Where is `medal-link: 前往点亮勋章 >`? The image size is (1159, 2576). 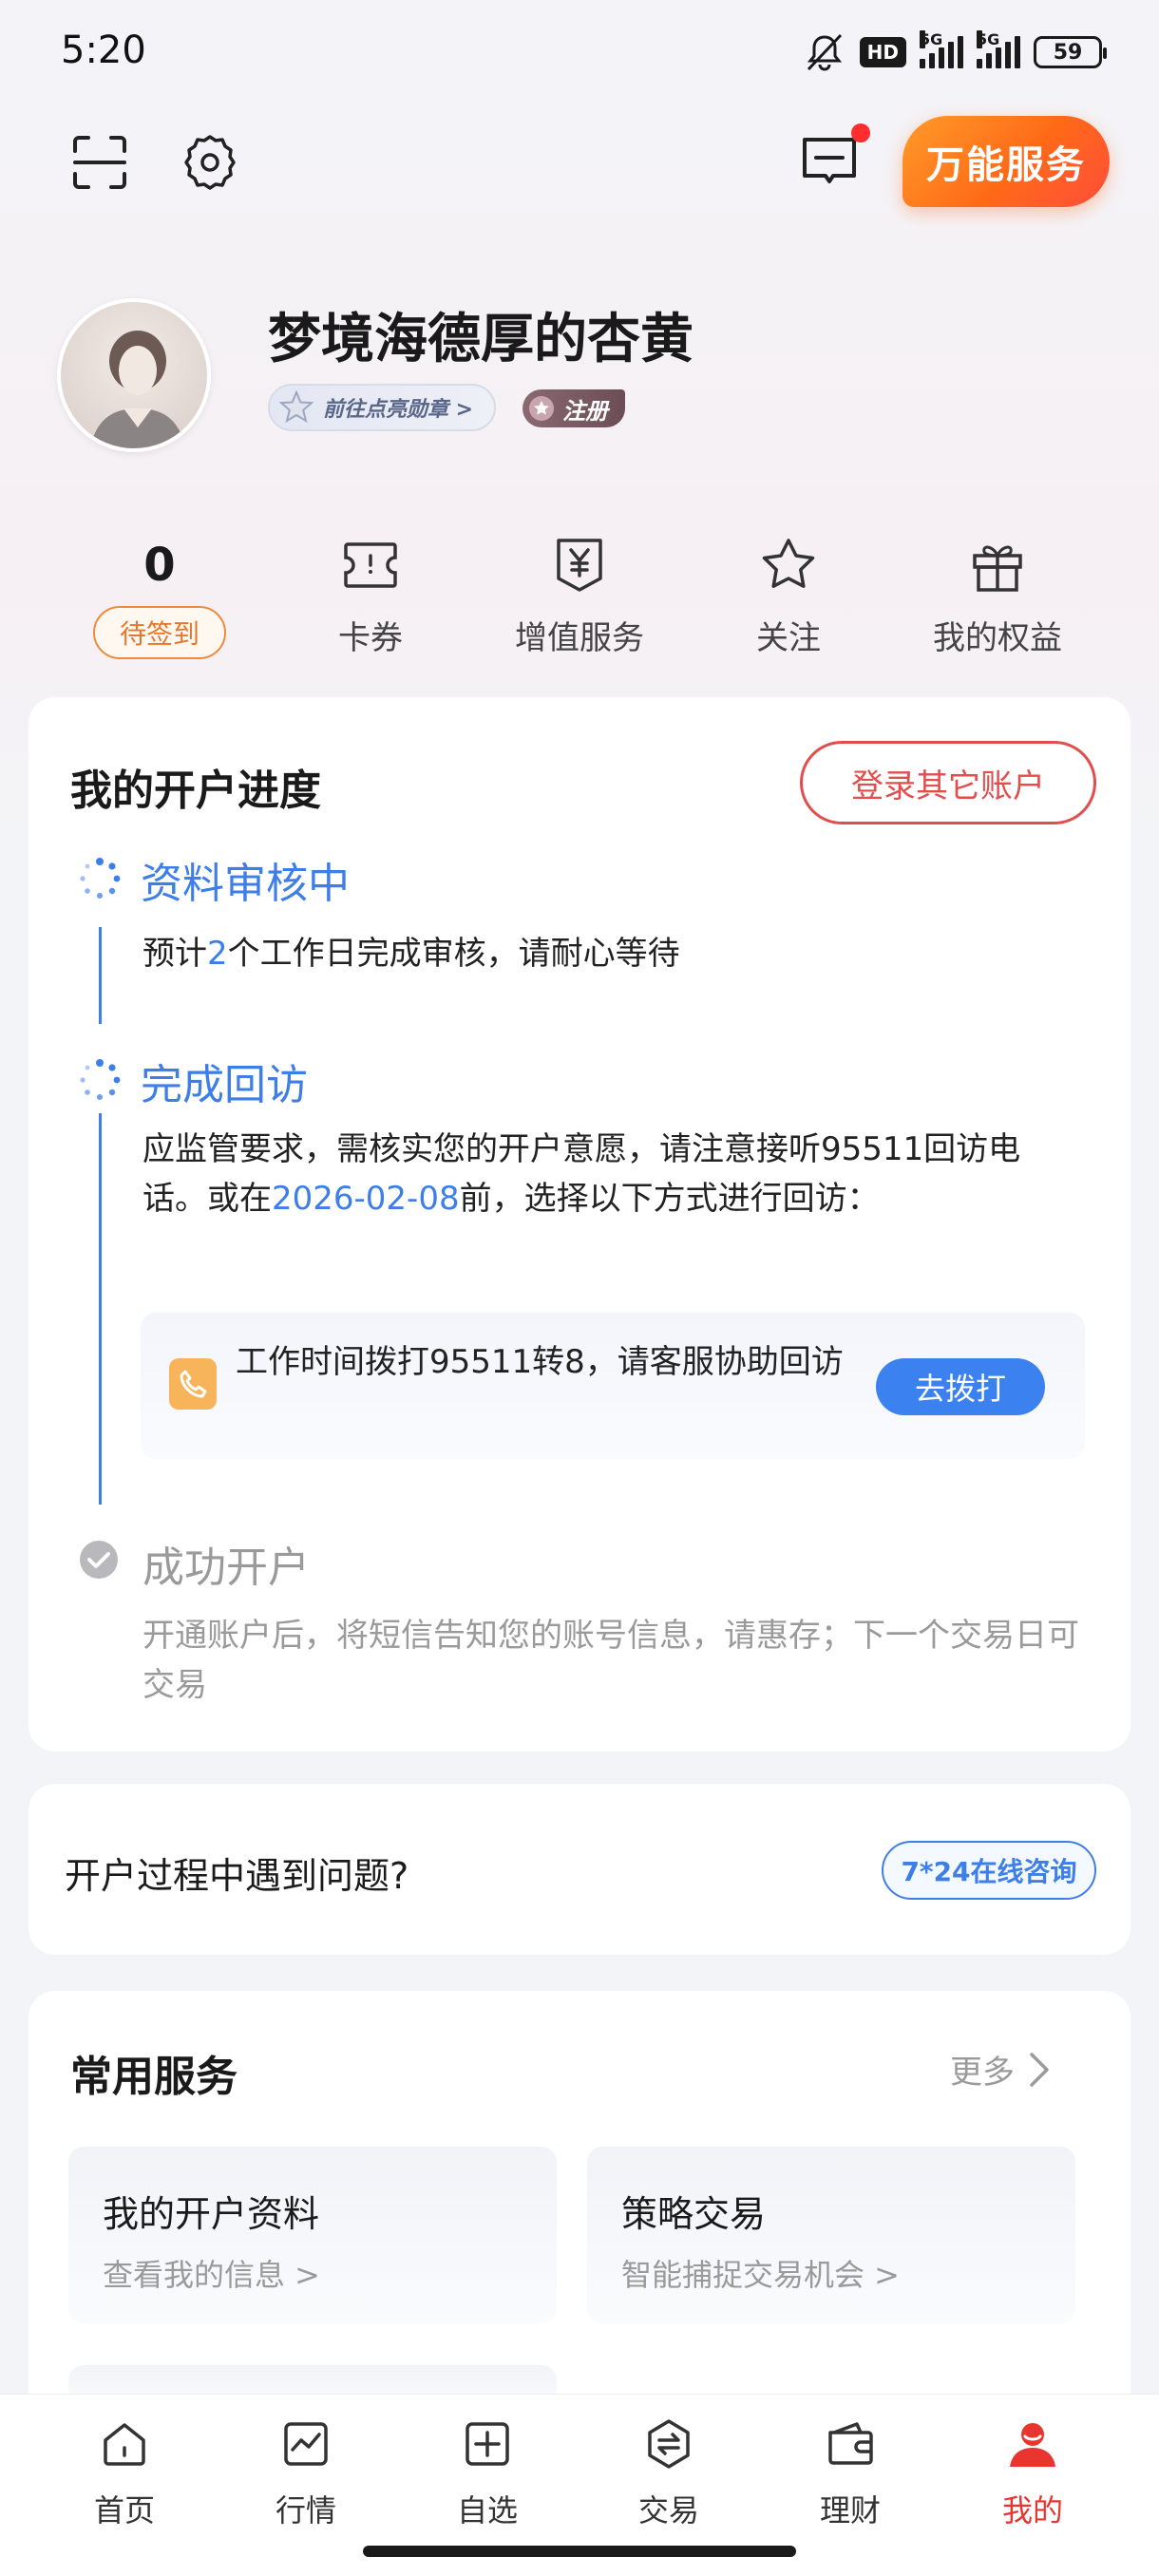
medal-link: 前往点亮勋章 > is located at coordinates (382, 407).